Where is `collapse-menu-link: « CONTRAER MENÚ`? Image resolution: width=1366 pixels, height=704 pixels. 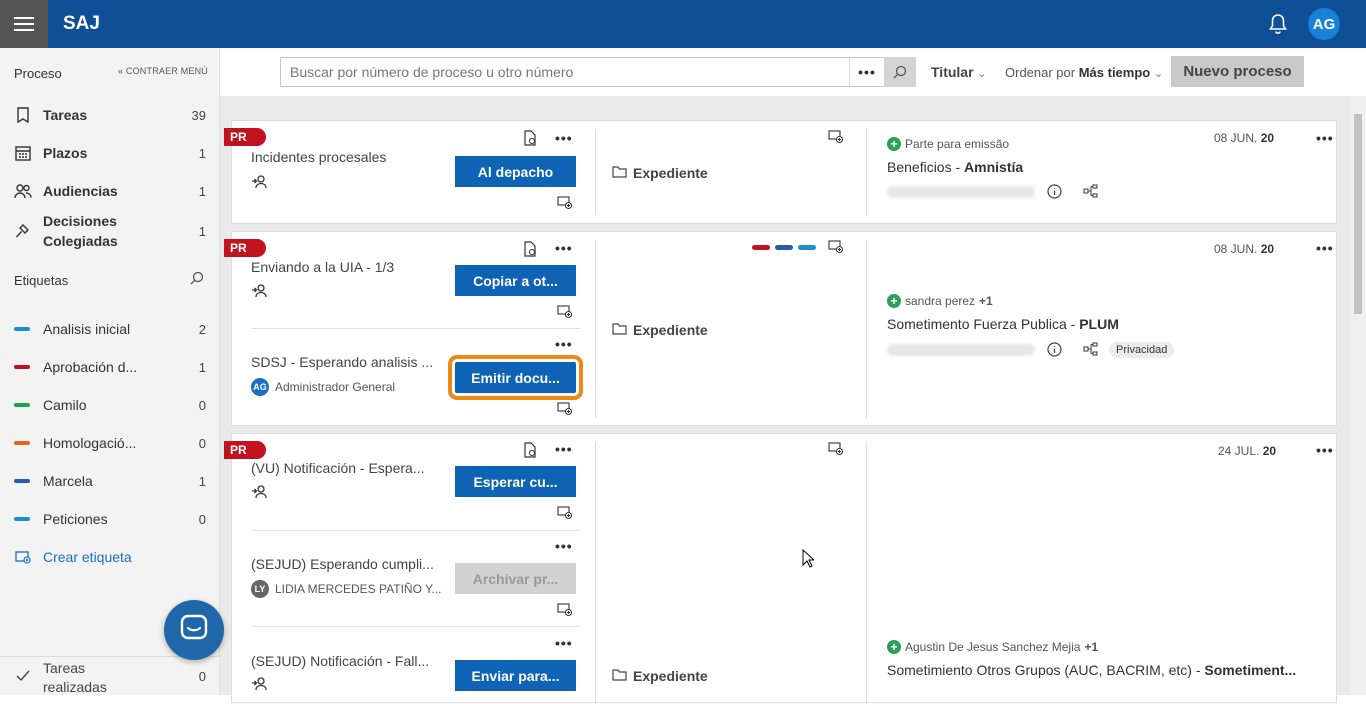
collapse-menu-link: « CONTRAER MENÚ is located at coordinates (163, 71).